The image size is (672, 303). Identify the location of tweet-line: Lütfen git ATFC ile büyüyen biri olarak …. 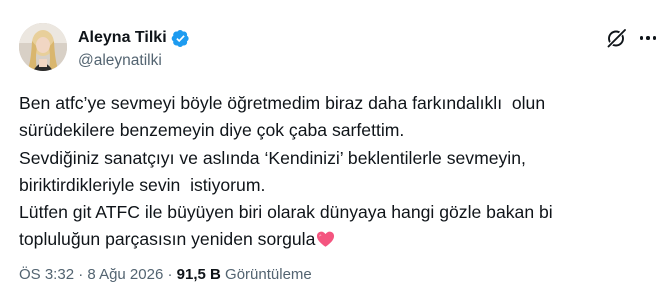
(286, 212).